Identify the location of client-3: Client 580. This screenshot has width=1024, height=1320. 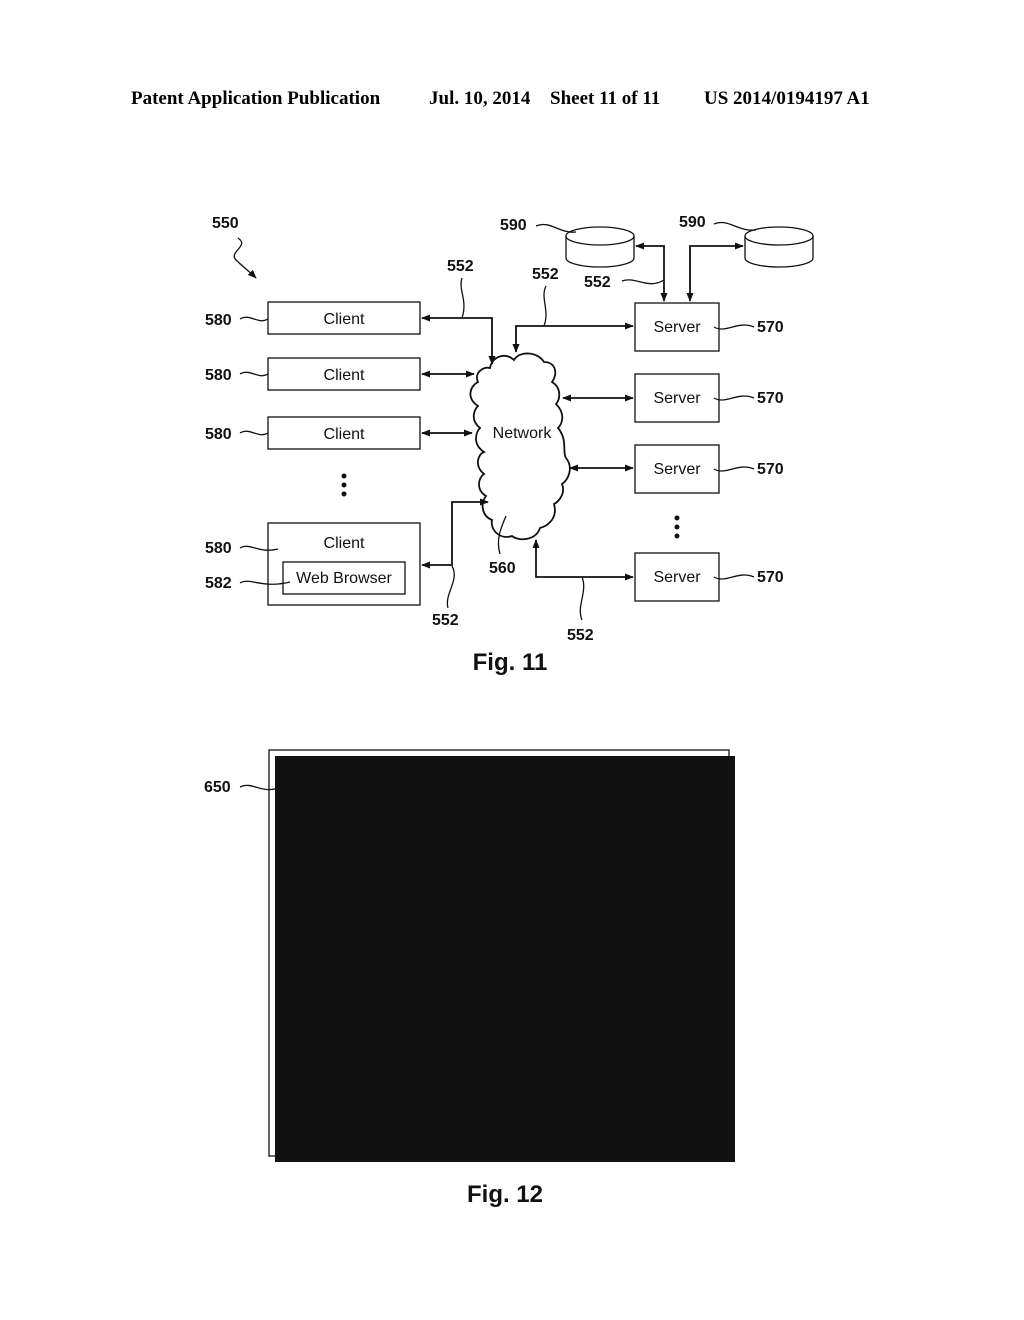
(313, 433).